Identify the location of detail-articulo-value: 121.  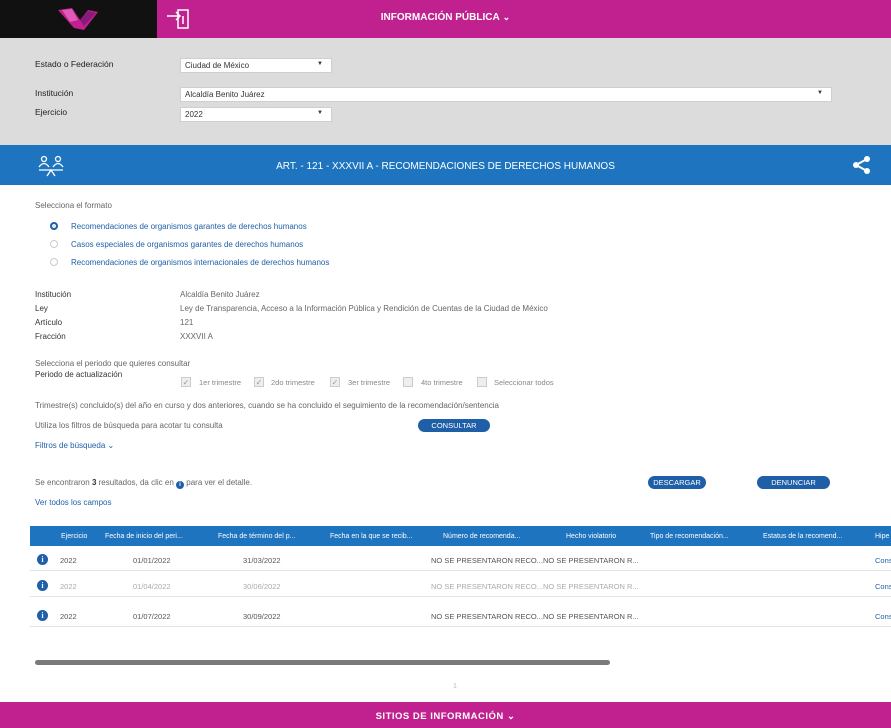
(187, 322).